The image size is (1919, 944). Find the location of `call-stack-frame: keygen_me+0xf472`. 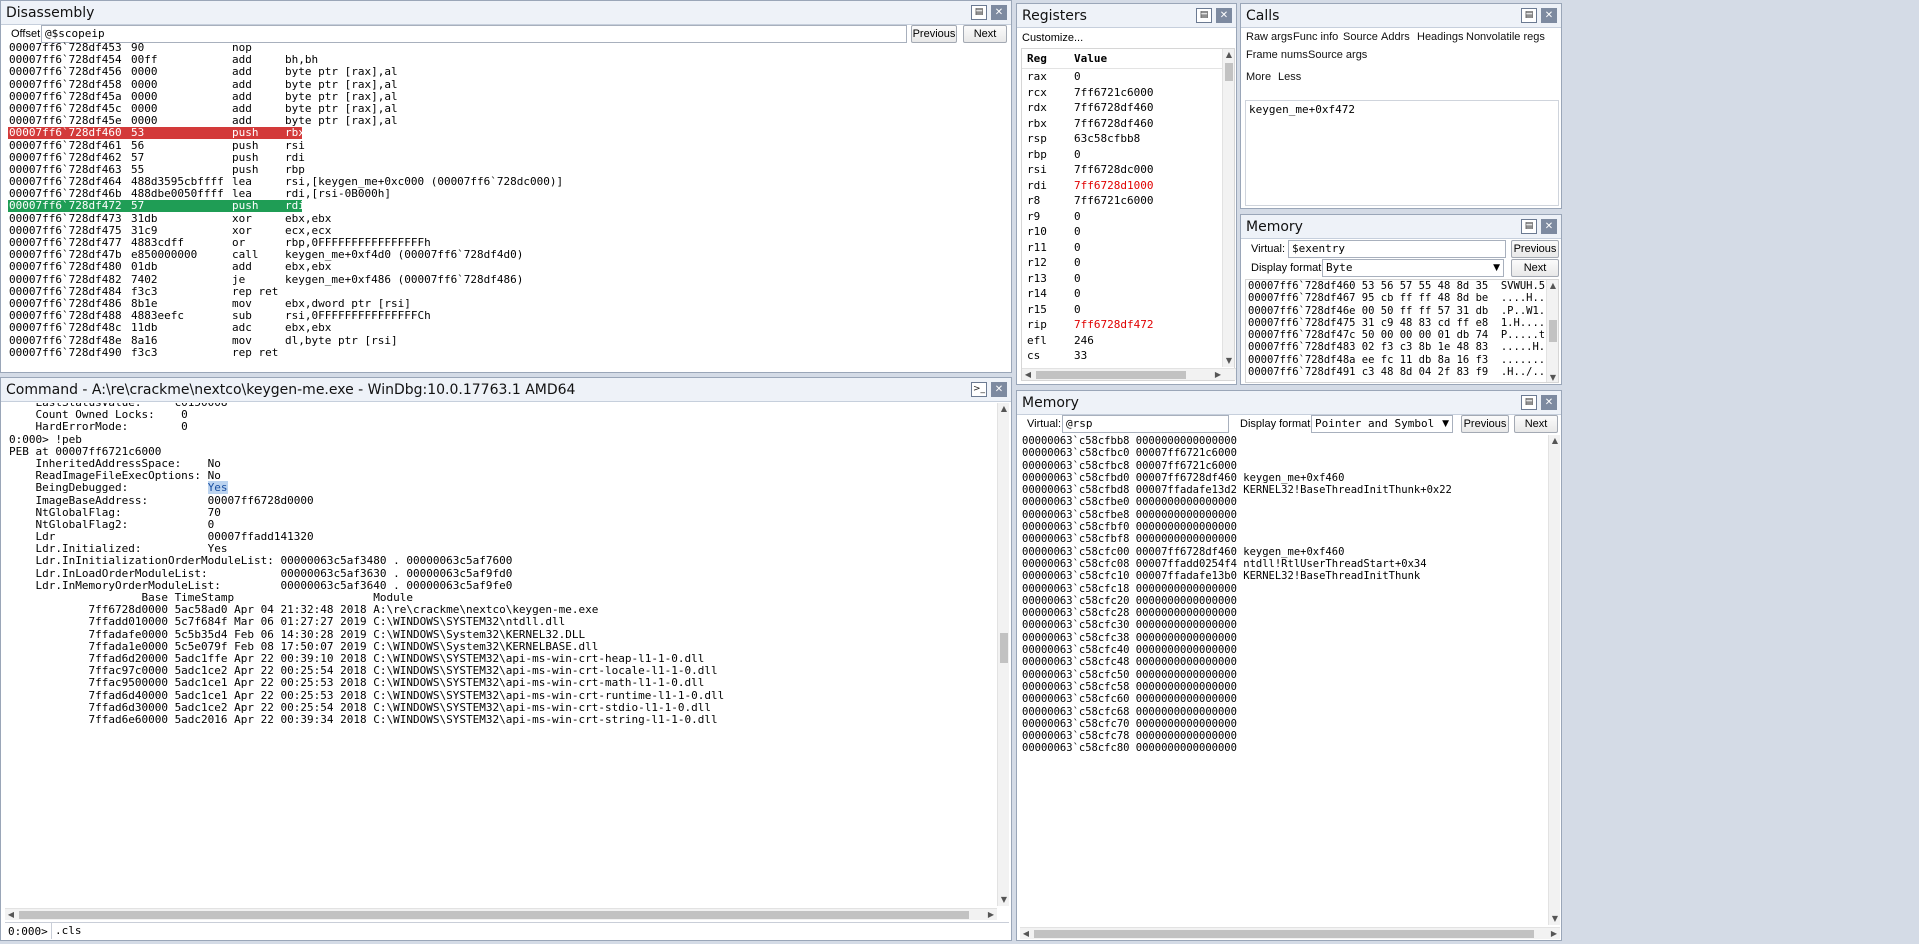

call-stack-frame: keygen_me+0xf472 is located at coordinates (1402, 109).